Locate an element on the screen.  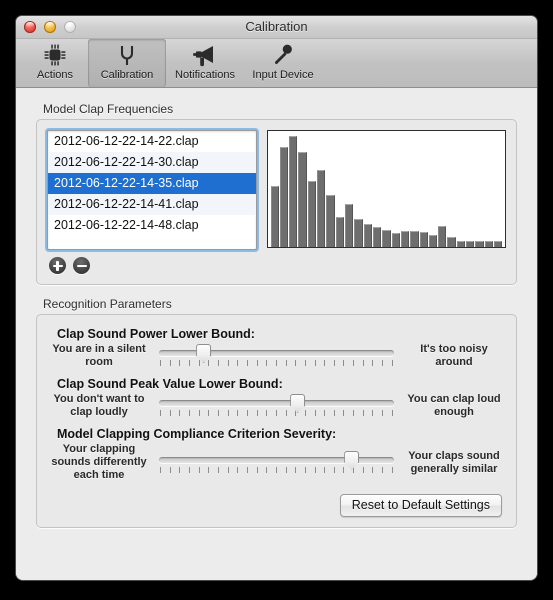
slider-left-label: You are in a silent room is located at coordinates (99, 355).